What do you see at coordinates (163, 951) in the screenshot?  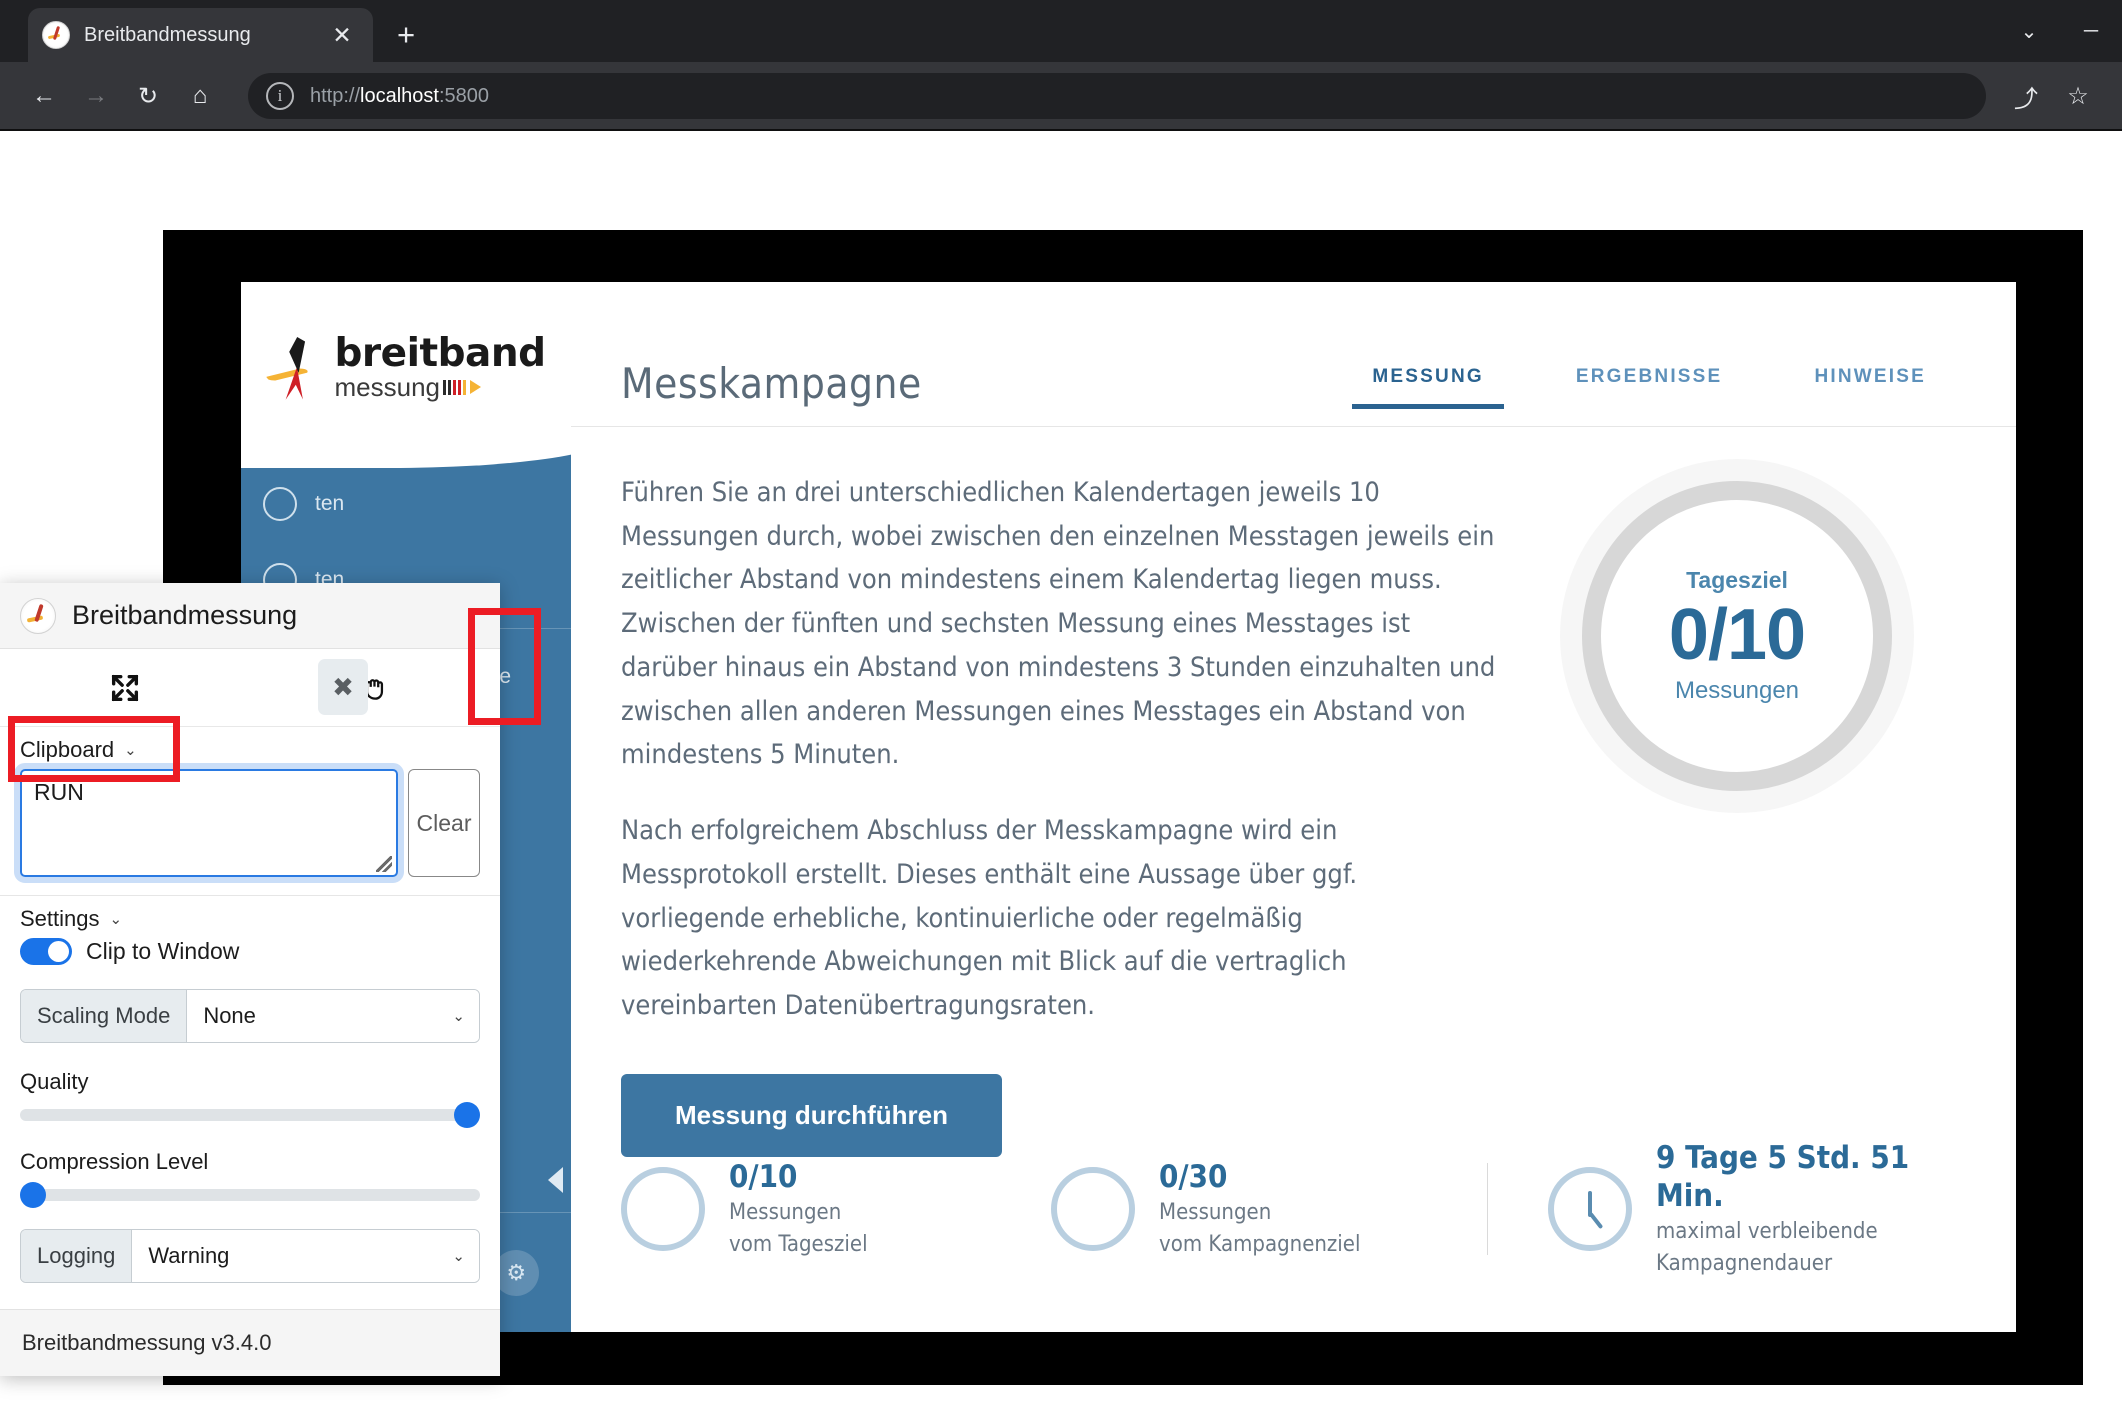 I see `clip-to-window-label: Clip to Window` at bounding box center [163, 951].